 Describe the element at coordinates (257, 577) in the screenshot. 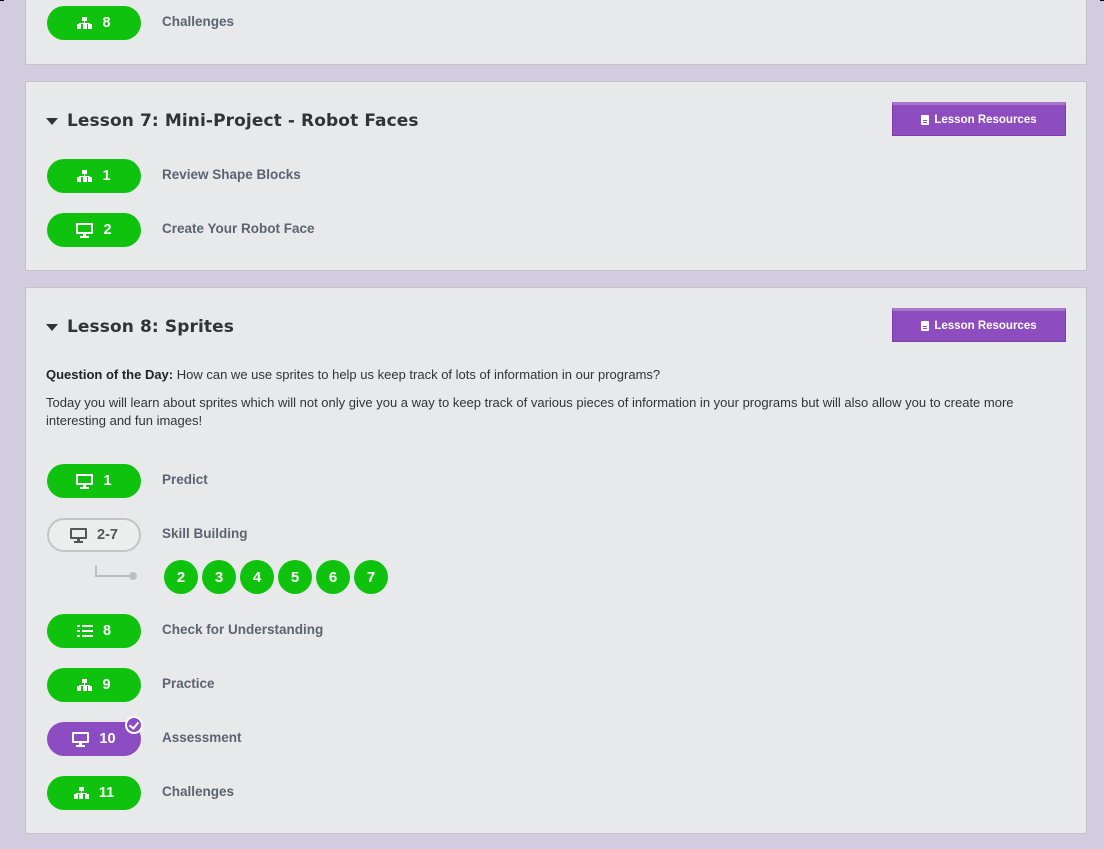

I see `sublevel-bubble: 4` at that location.